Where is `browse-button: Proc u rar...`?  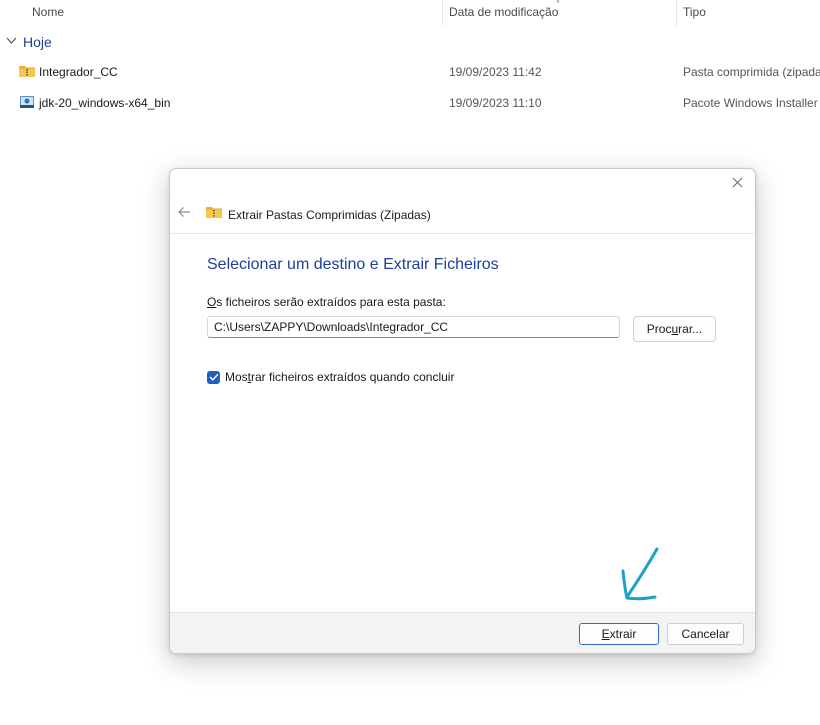 browse-button: Proc u rar... is located at coordinates (674, 329).